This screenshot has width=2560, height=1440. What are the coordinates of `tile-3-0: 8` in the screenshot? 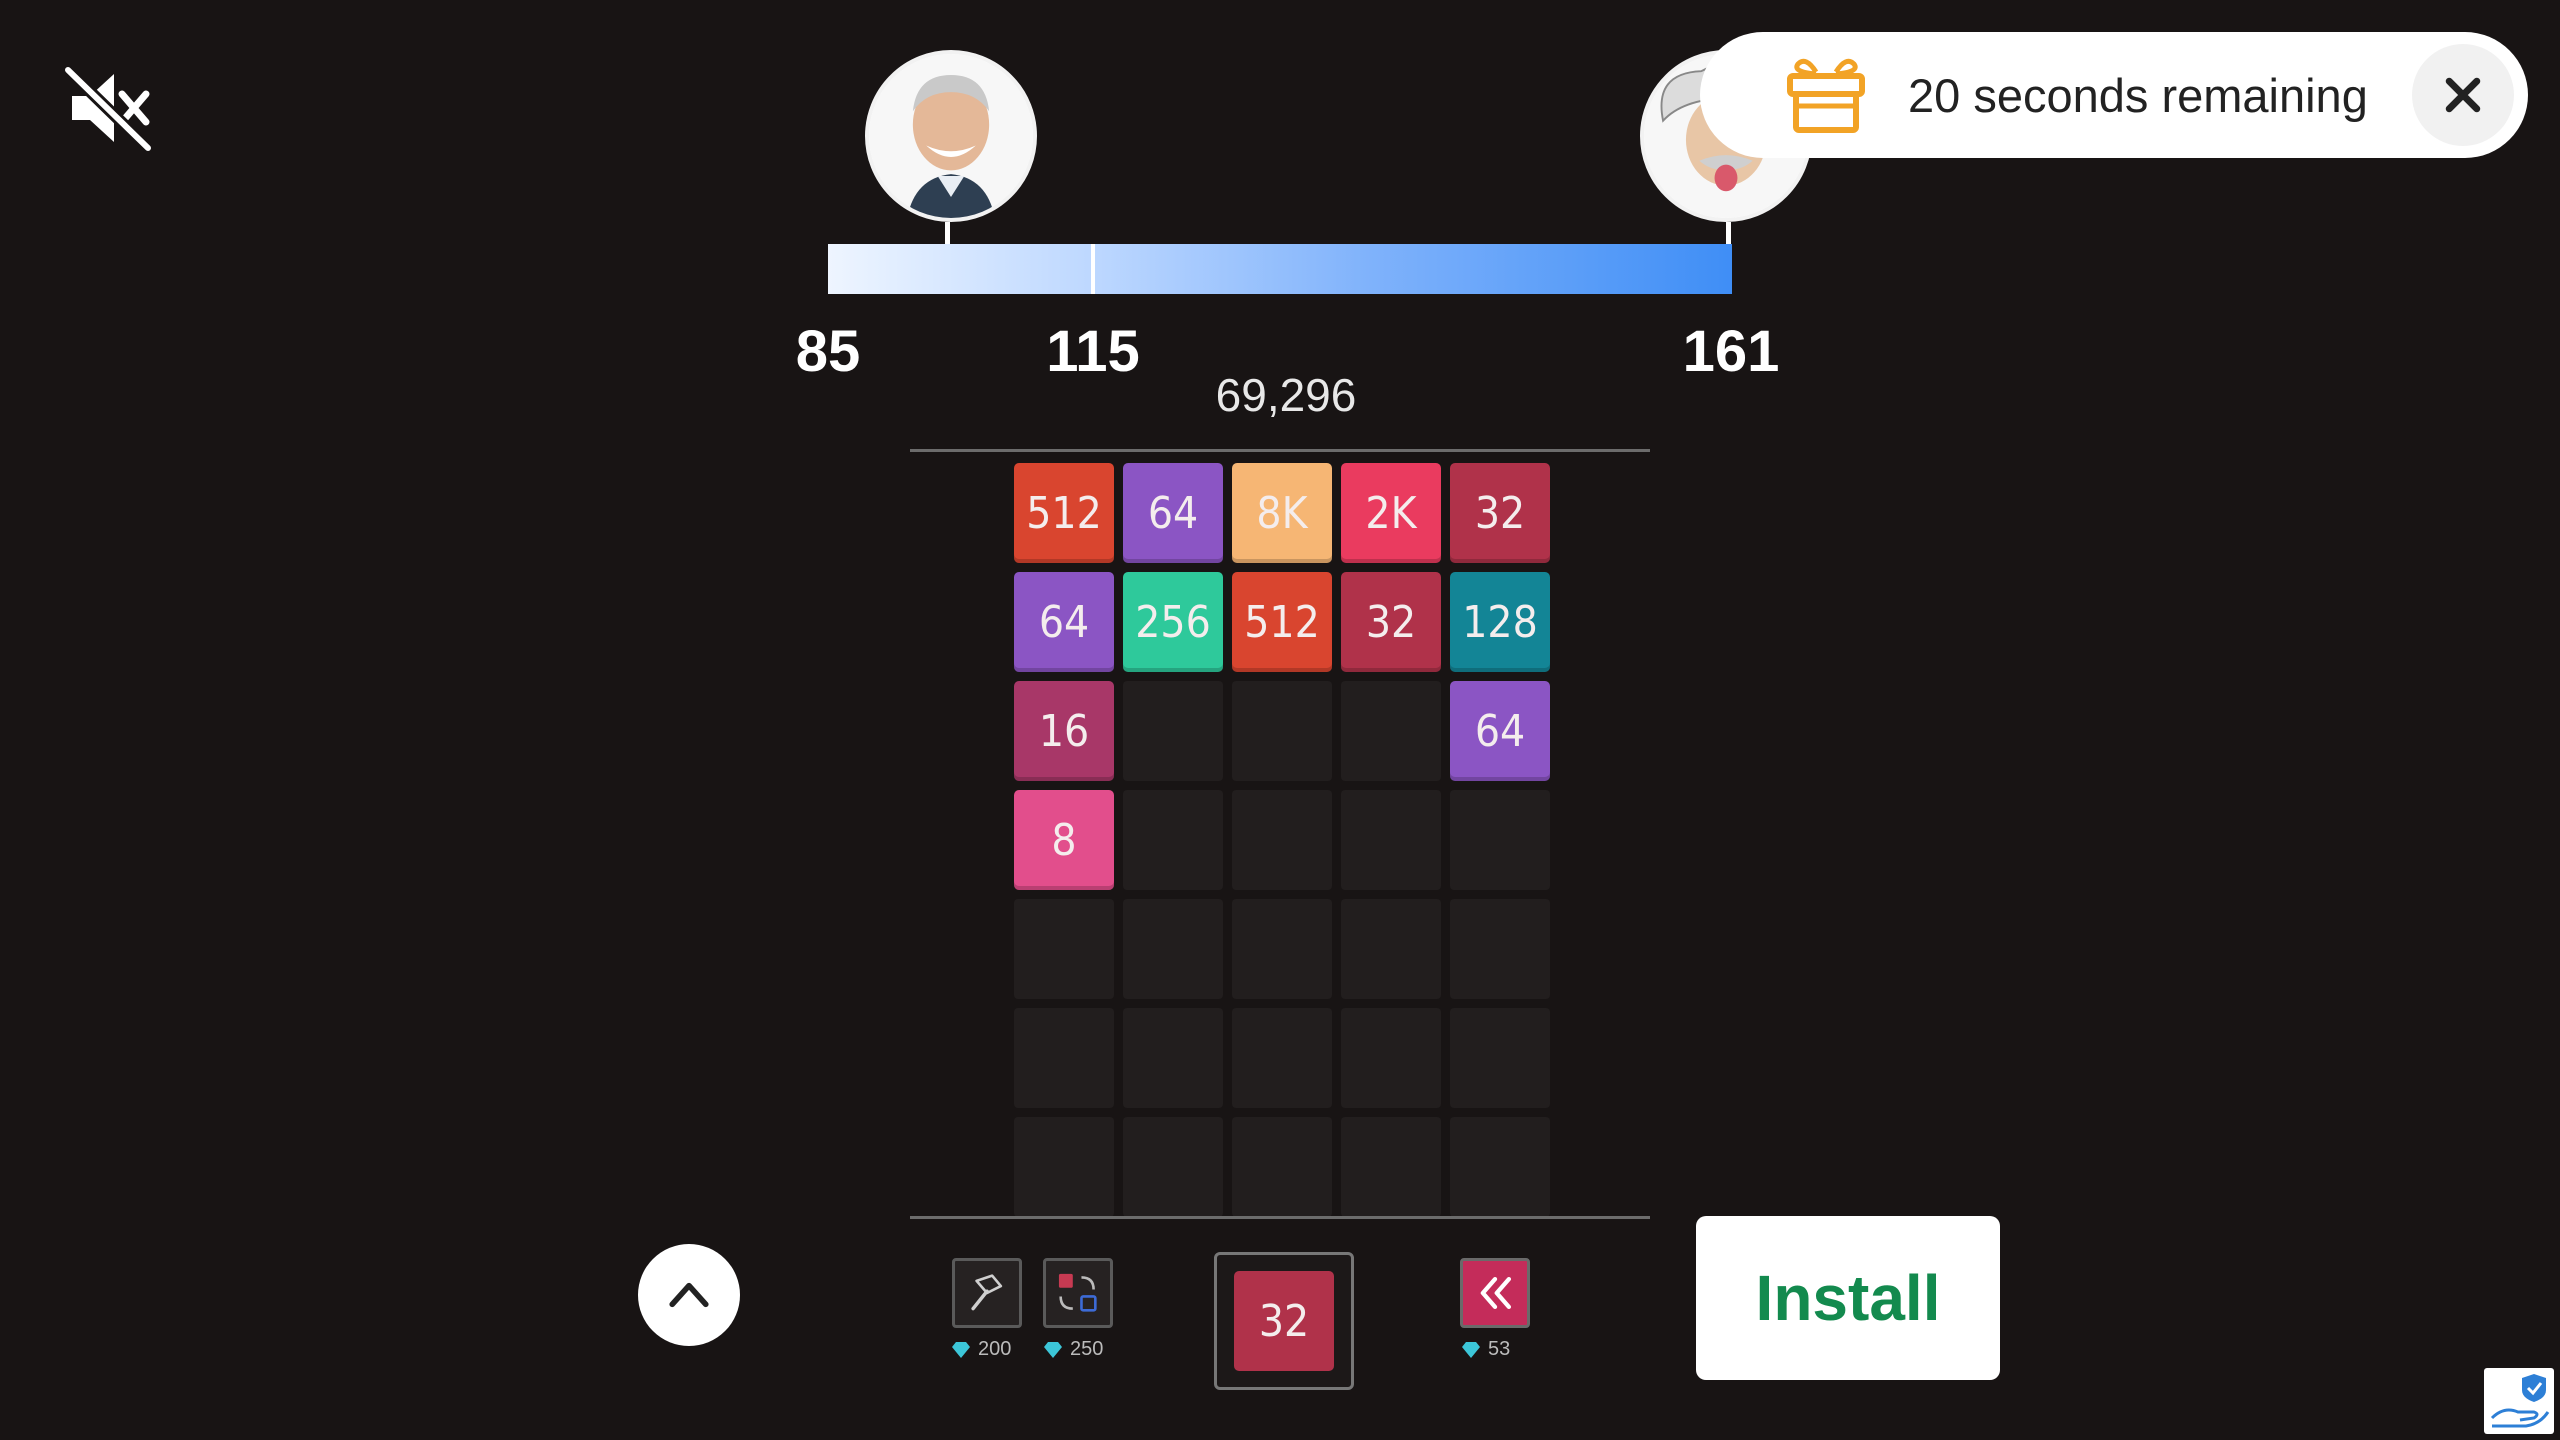 It's located at (1064, 840).